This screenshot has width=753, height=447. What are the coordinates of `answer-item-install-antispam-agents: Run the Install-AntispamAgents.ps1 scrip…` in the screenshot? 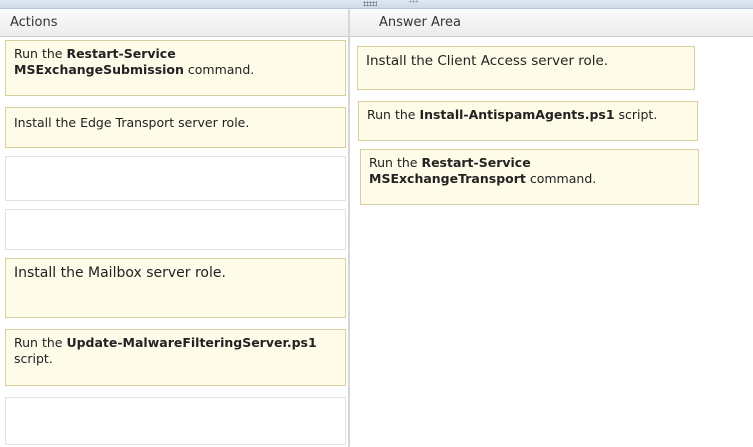 It's located at (528, 121).